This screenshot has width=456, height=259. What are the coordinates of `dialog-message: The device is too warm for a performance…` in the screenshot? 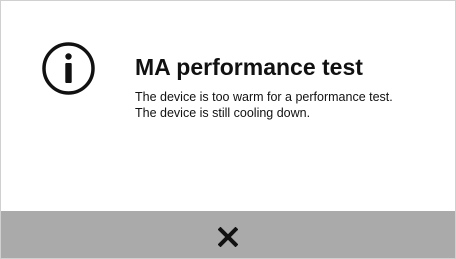 It's located at (285, 105).